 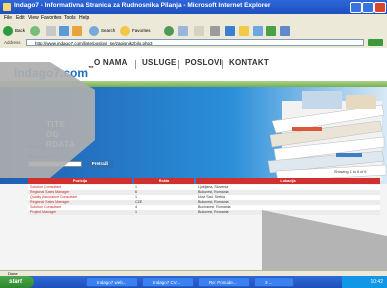 I want to click on table-row: Project Manager 1 Bukurest, Romania, so click(x=204, y=212).